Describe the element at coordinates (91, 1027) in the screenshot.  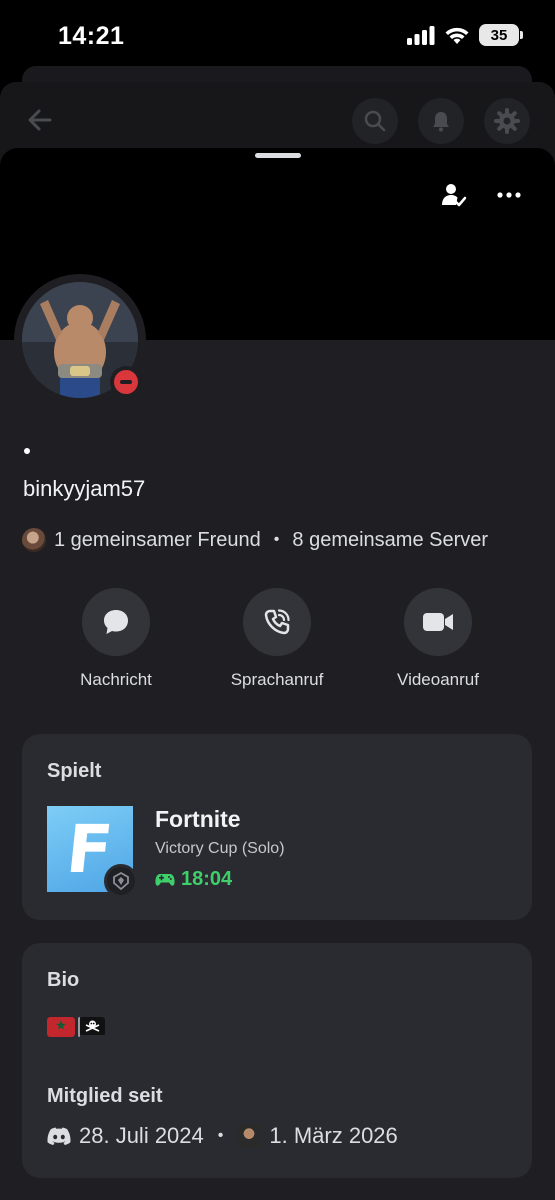
I see `pirate-flag-icon` at that location.